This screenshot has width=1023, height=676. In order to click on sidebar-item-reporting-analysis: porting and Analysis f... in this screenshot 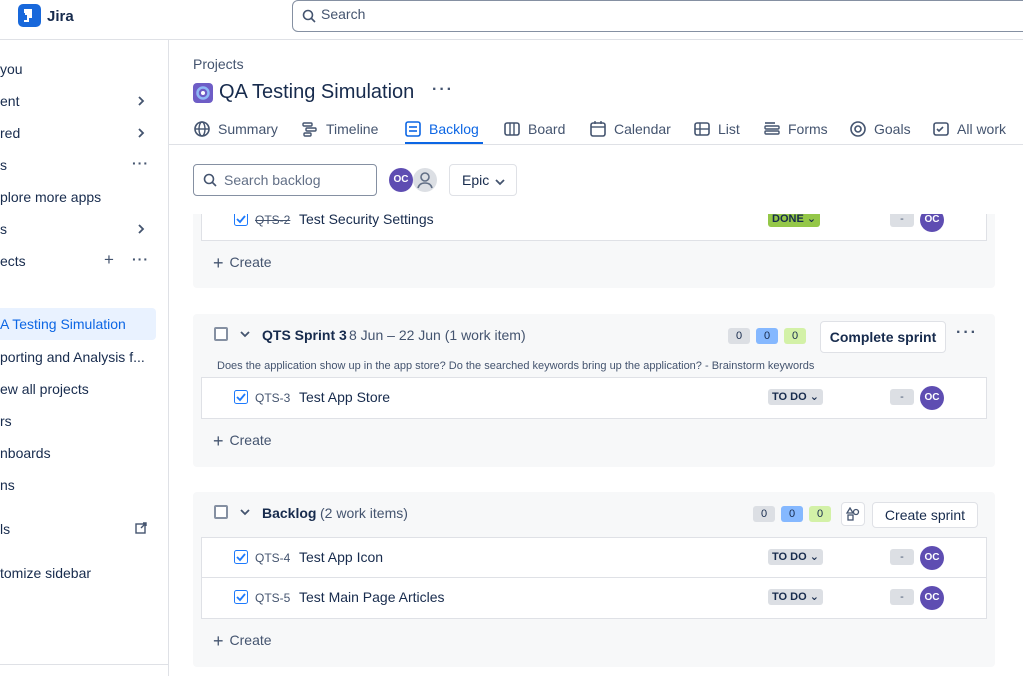, I will do `click(84, 357)`.